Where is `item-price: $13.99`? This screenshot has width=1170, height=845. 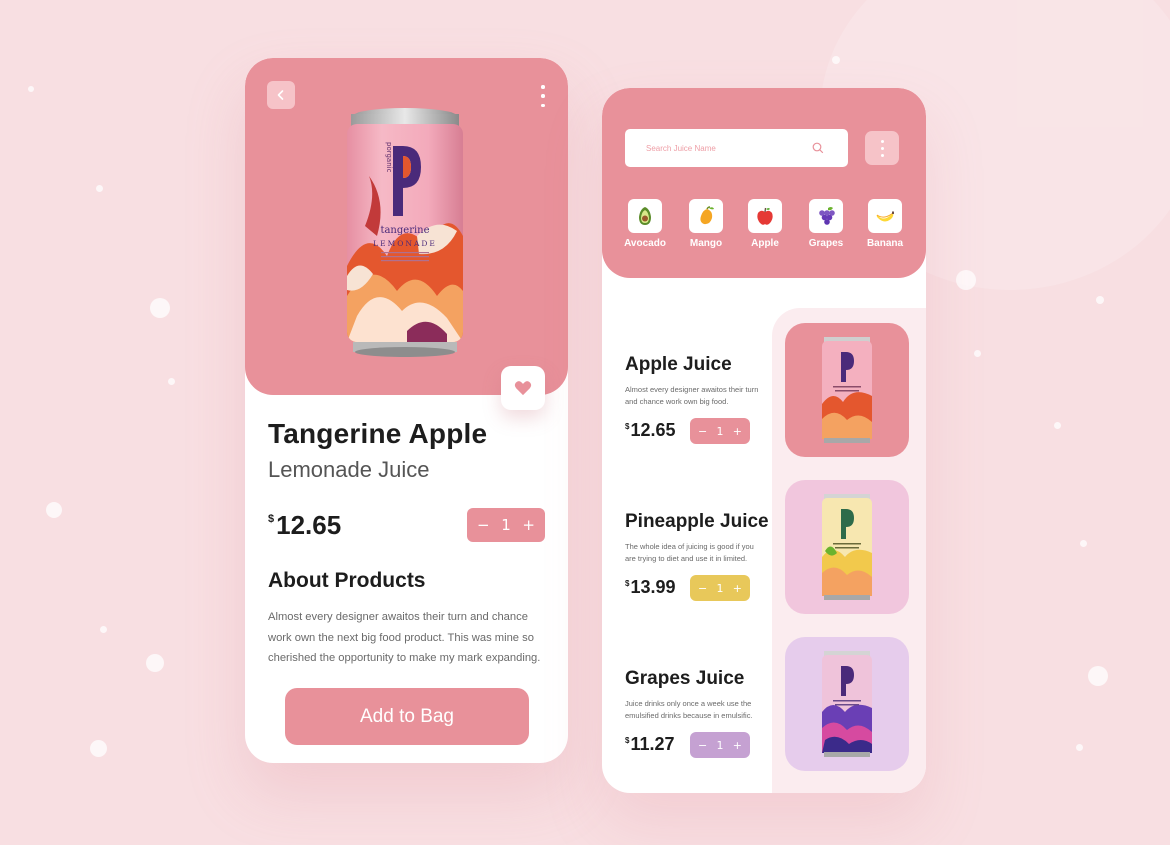
item-price: $13.99 is located at coordinates (650, 587).